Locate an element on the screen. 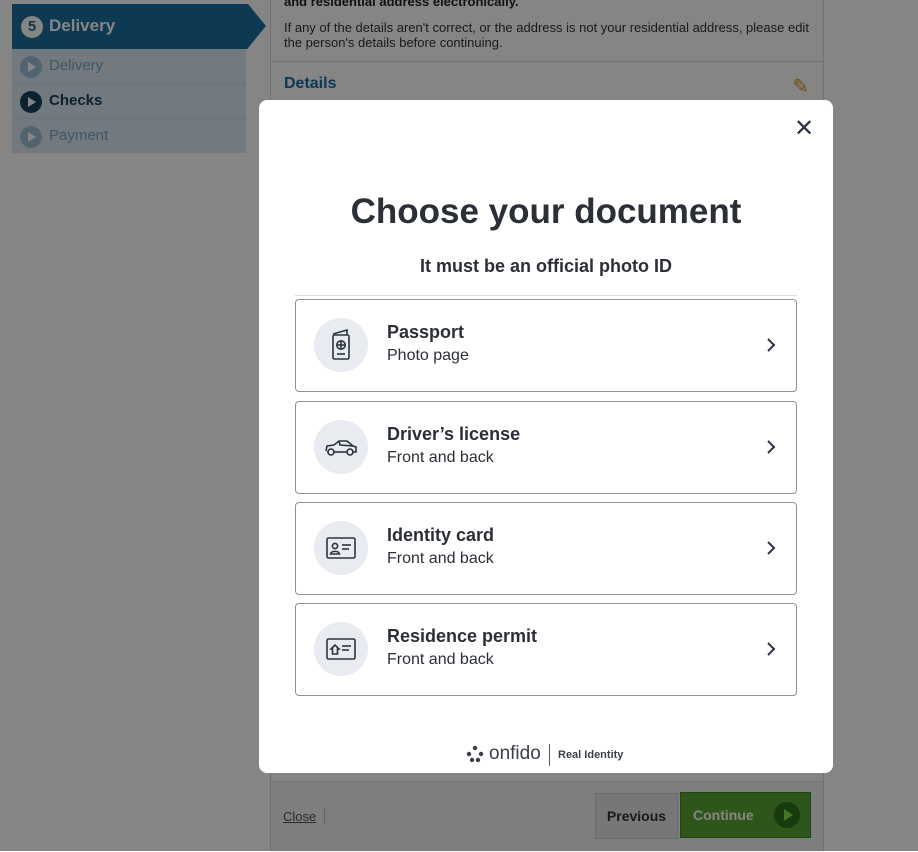 The width and height of the screenshot is (918, 852). brand-name: onfido is located at coordinates (515, 753).